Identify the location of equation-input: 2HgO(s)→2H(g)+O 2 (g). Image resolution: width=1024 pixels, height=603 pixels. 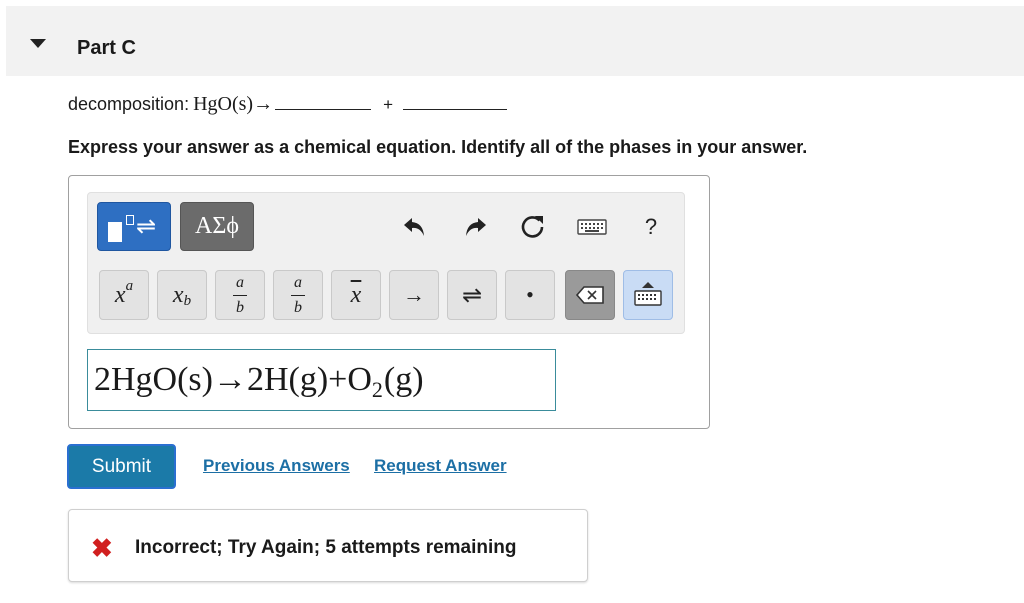
(321, 380).